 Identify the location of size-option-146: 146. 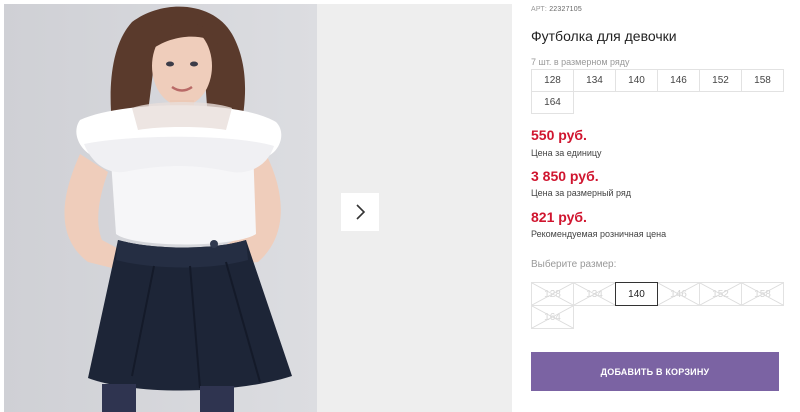
(678, 294).